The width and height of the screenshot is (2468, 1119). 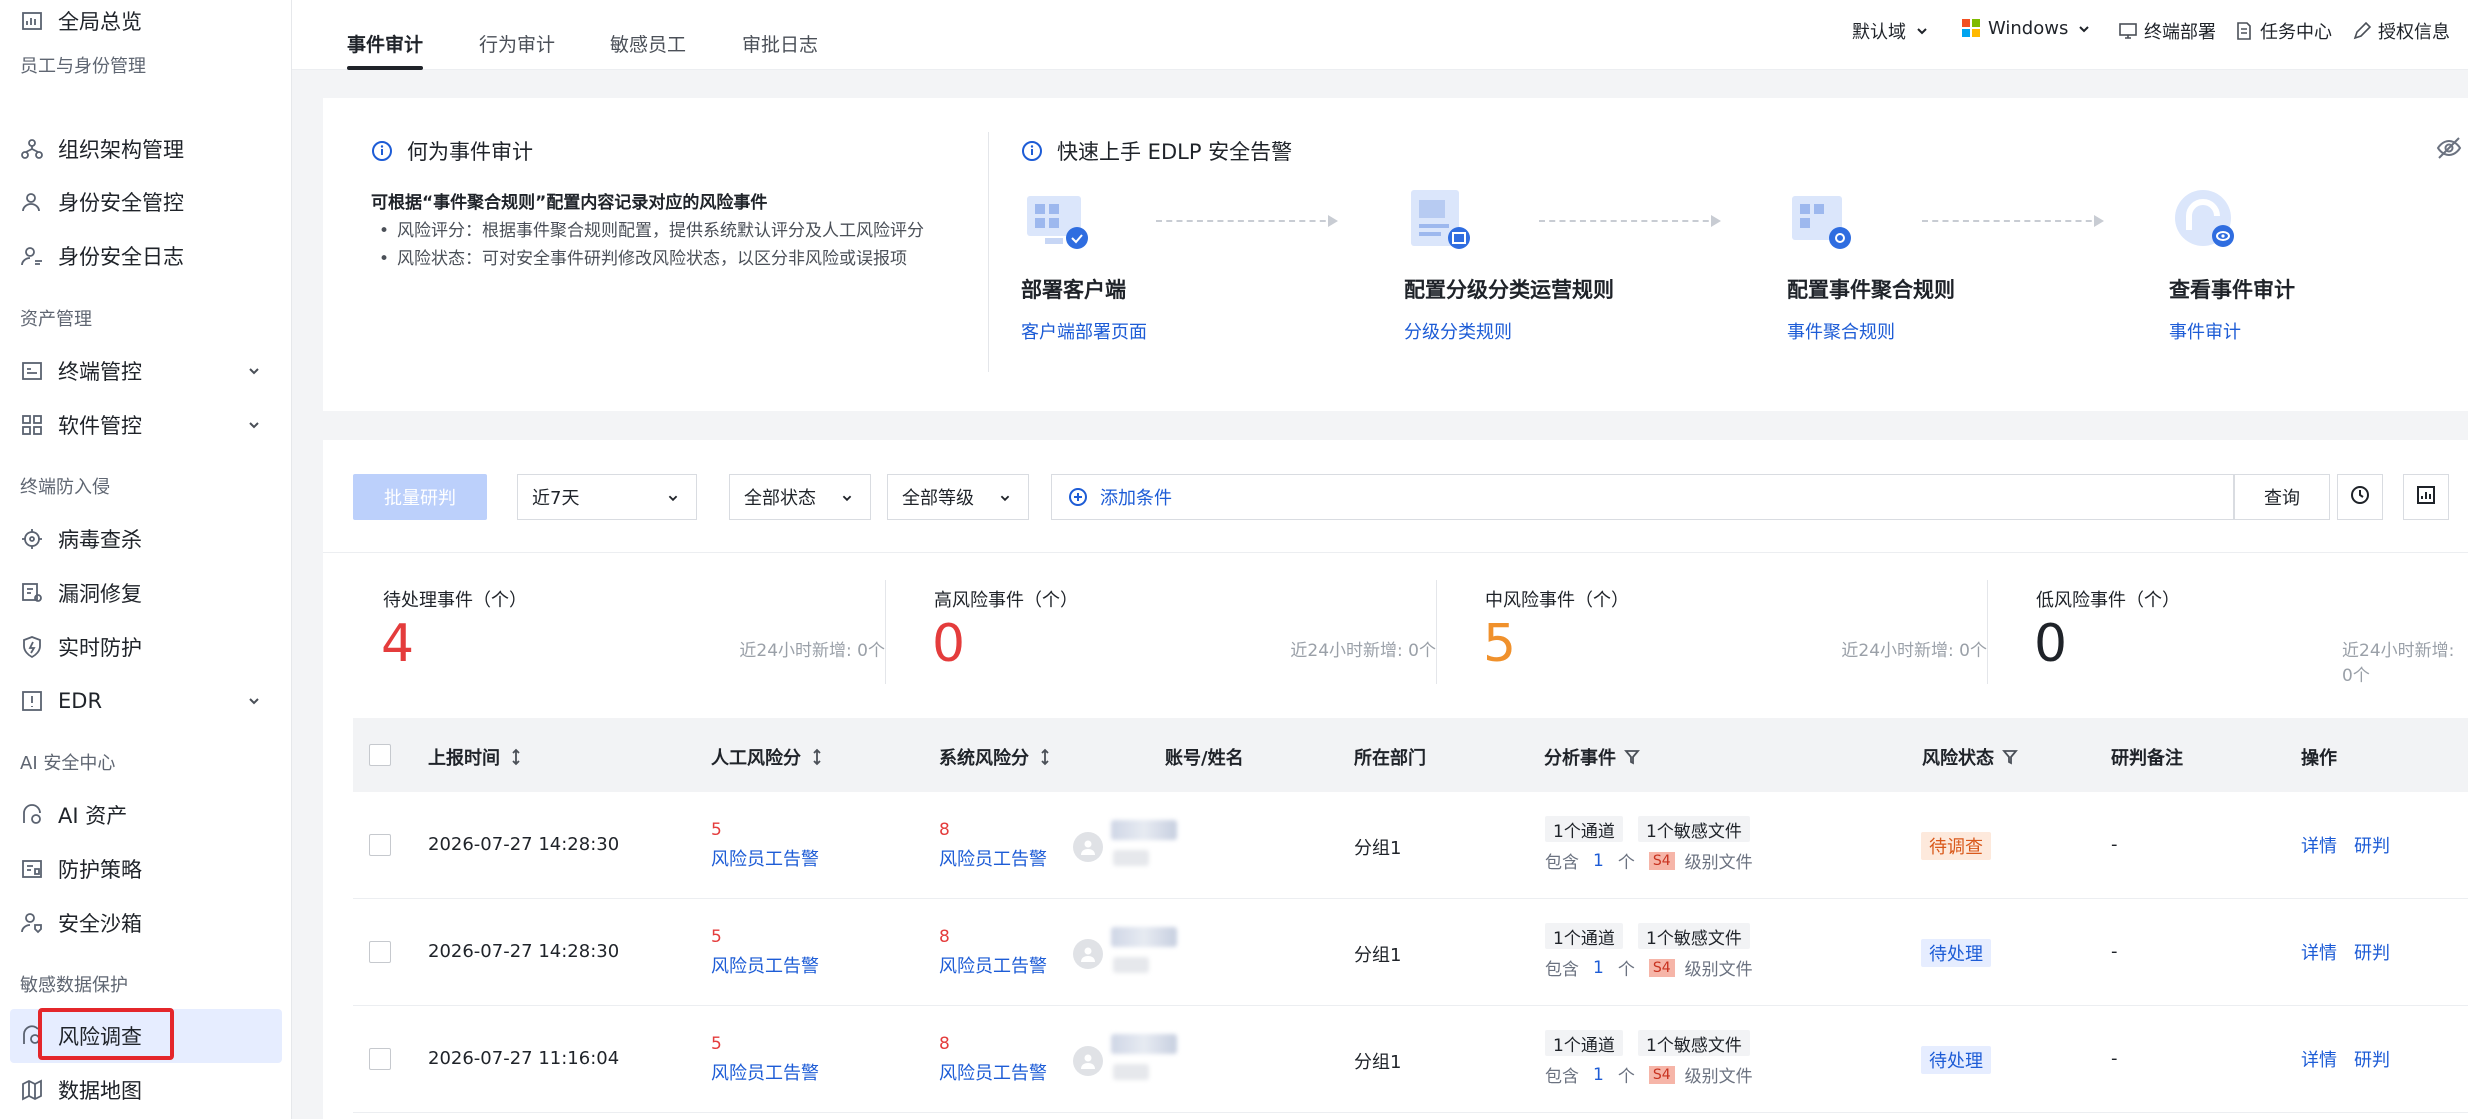 What do you see at coordinates (32, 202) in the screenshot?
I see `user-icon` at bounding box center [32, 202].